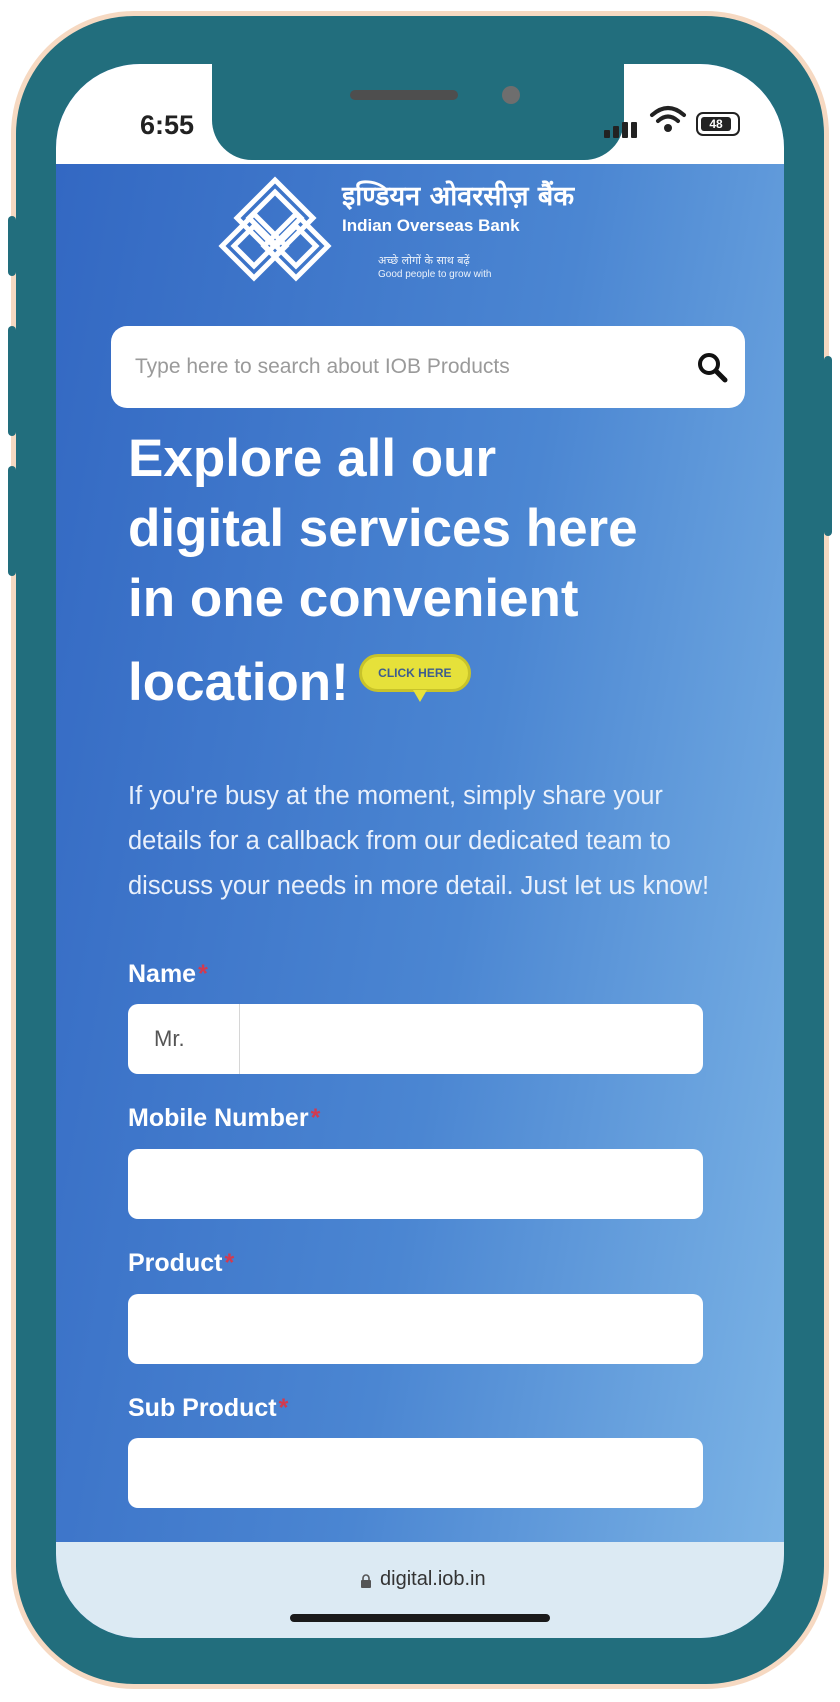 Image resolution: width=840 pixels, height=1702 pixels. What do you see at coordinates (168, 974) in the screenshot?
I see `name-label: Name*` at bounding box center [168, 974].